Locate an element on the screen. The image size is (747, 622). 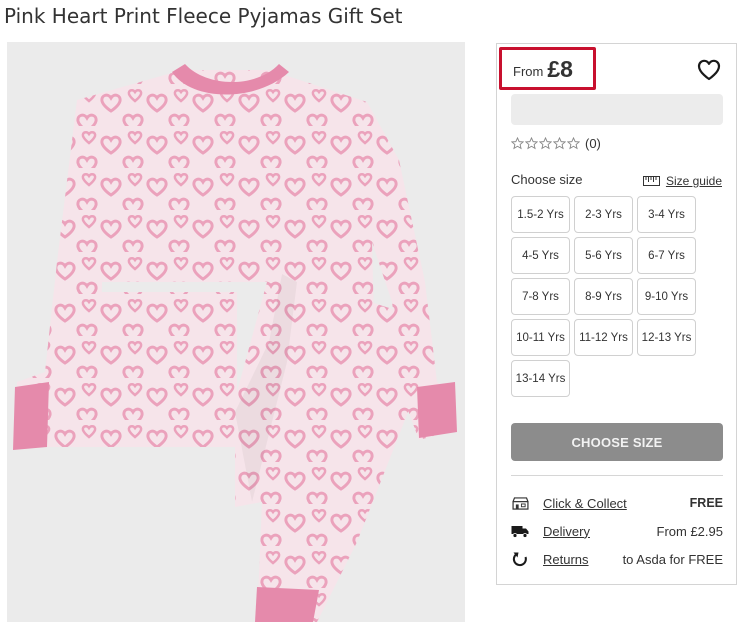
click-collect-price: FREE is located at coordinates (706, 503).